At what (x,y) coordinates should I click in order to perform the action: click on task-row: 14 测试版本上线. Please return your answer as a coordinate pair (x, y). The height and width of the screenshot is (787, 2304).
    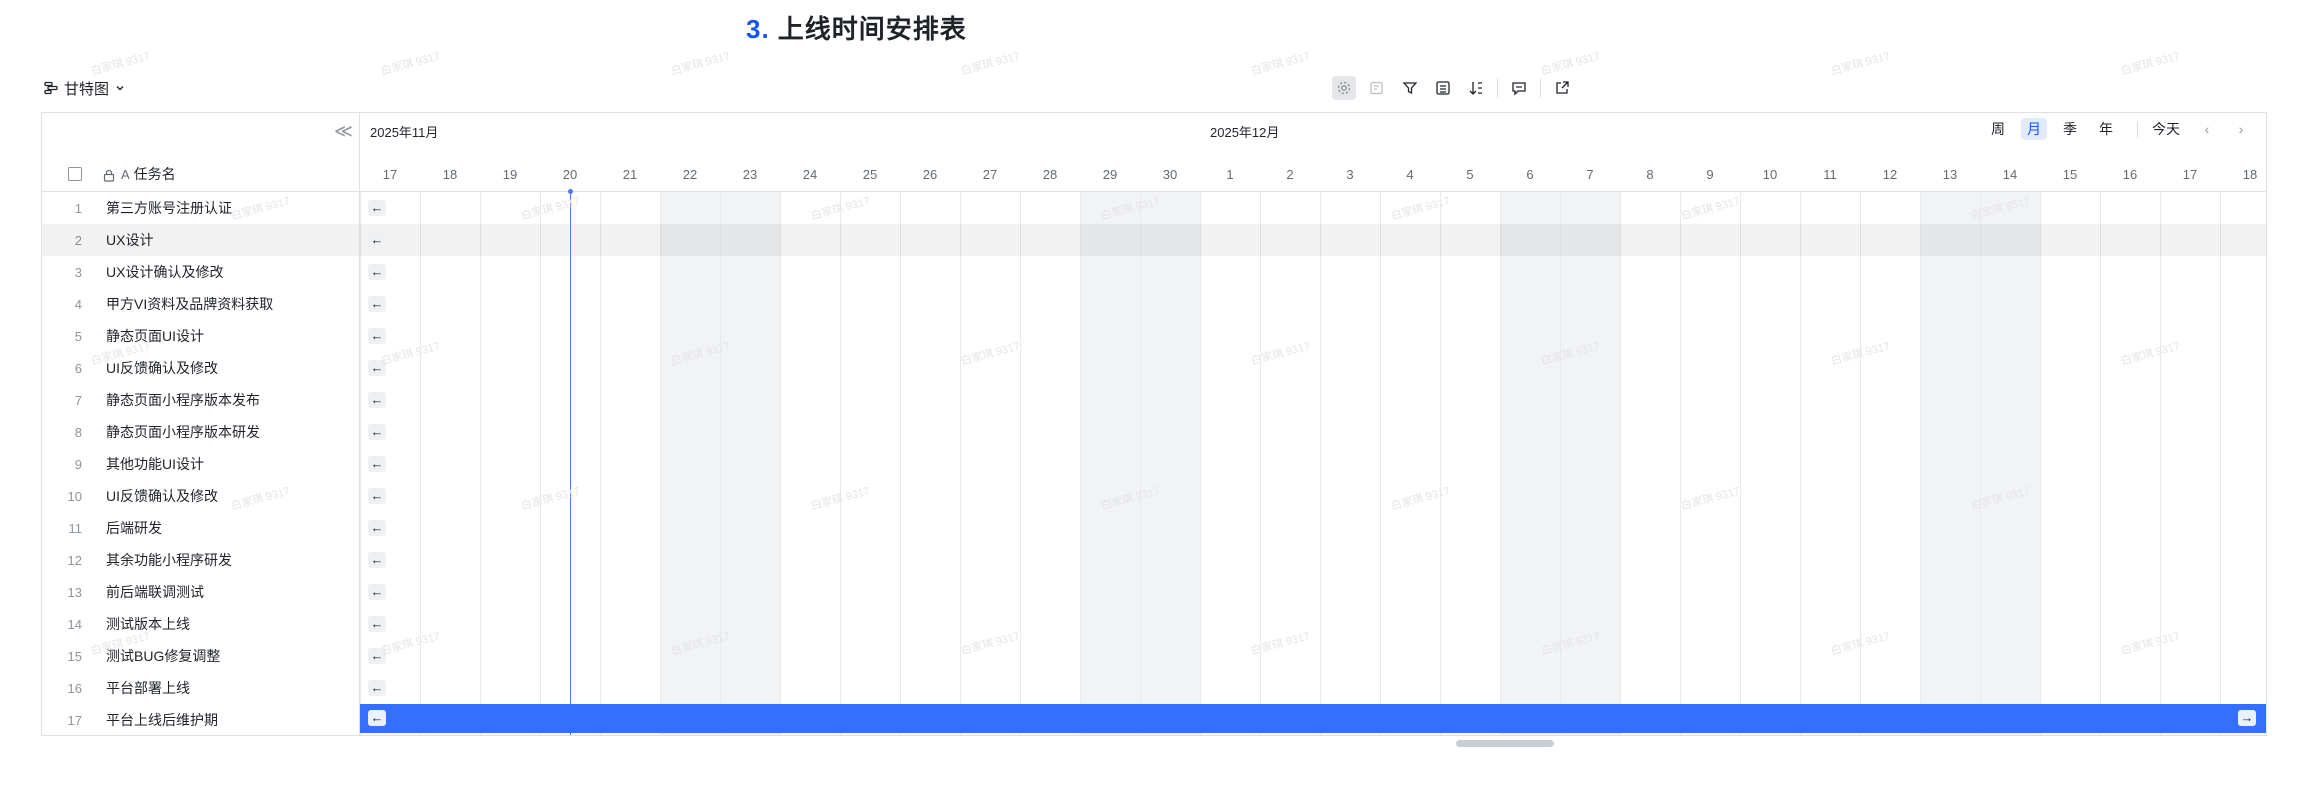
    Looking at the image, I should click on (200, 624).